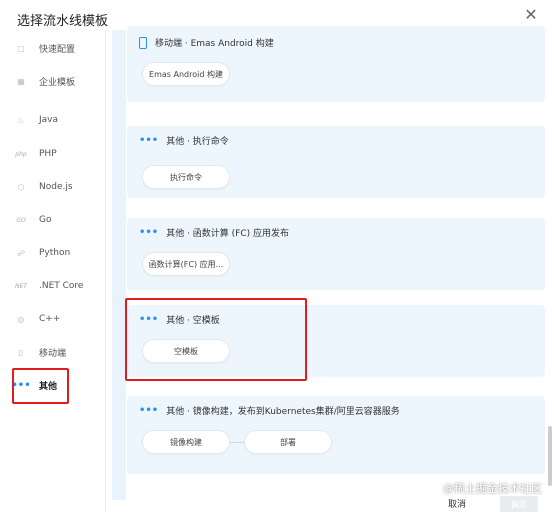 The image size is (554, 512). What do you see at coordinates (216, 339) in the screenshot?
I see `selected-template-highlight` at bounding box center [216, 339].